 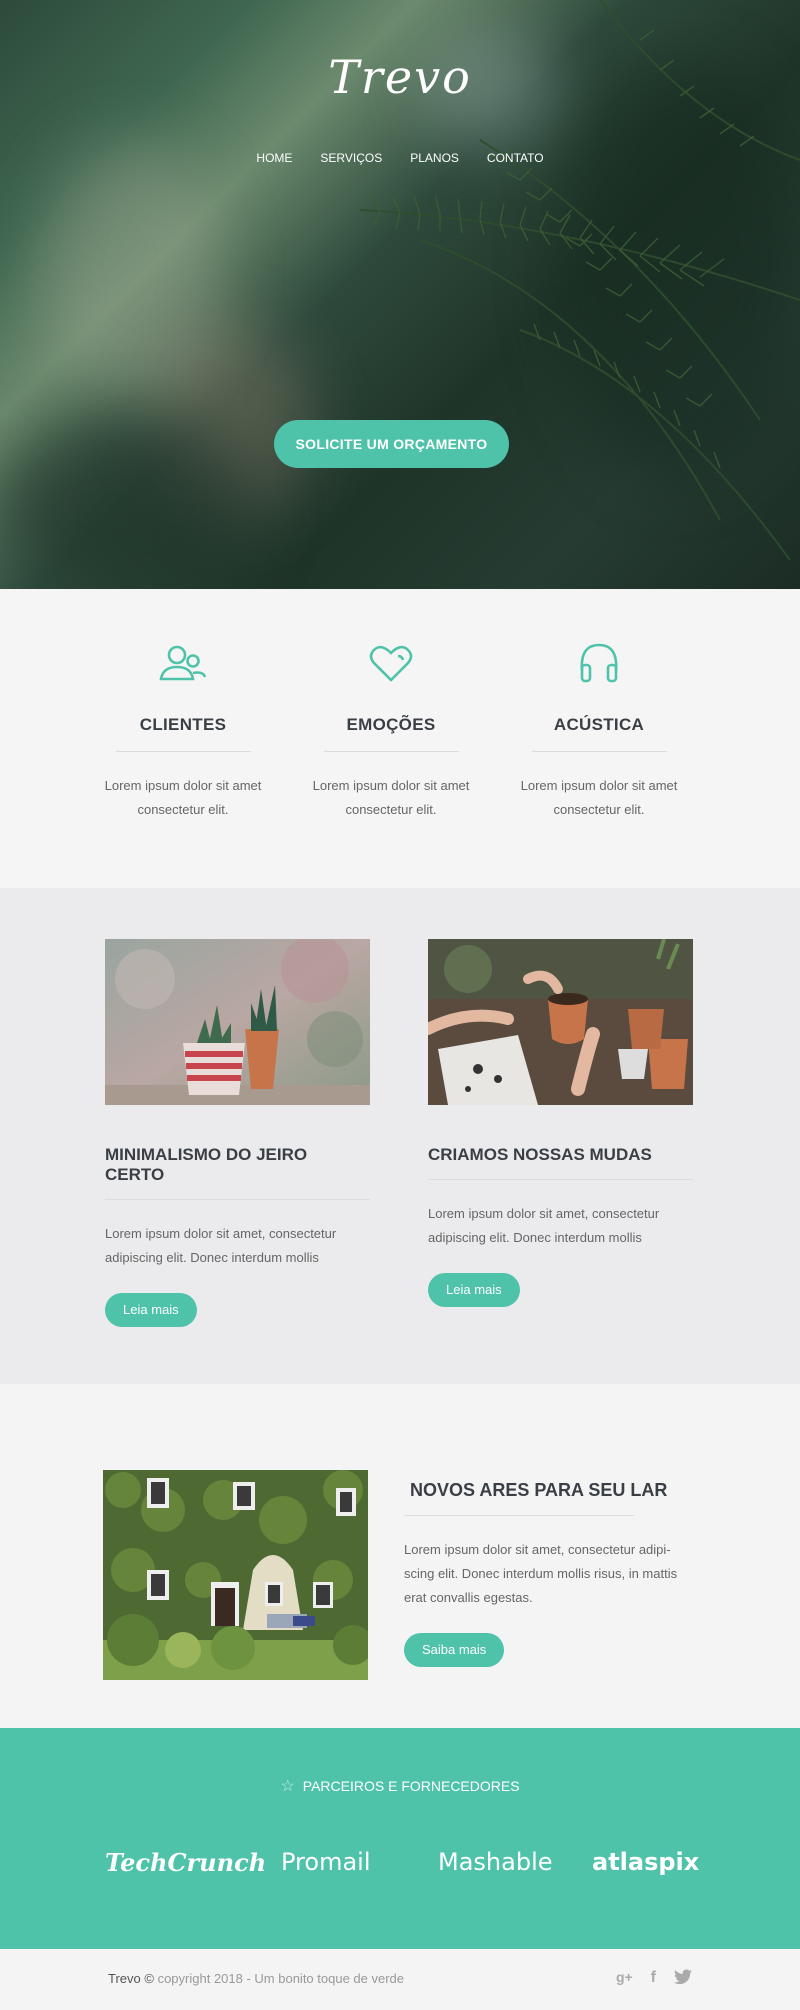 What do you see at coordinates (131, 1978) in the screenshot?
I see `footer-brand: Trevo ©` at bounding box center [131, 1978].